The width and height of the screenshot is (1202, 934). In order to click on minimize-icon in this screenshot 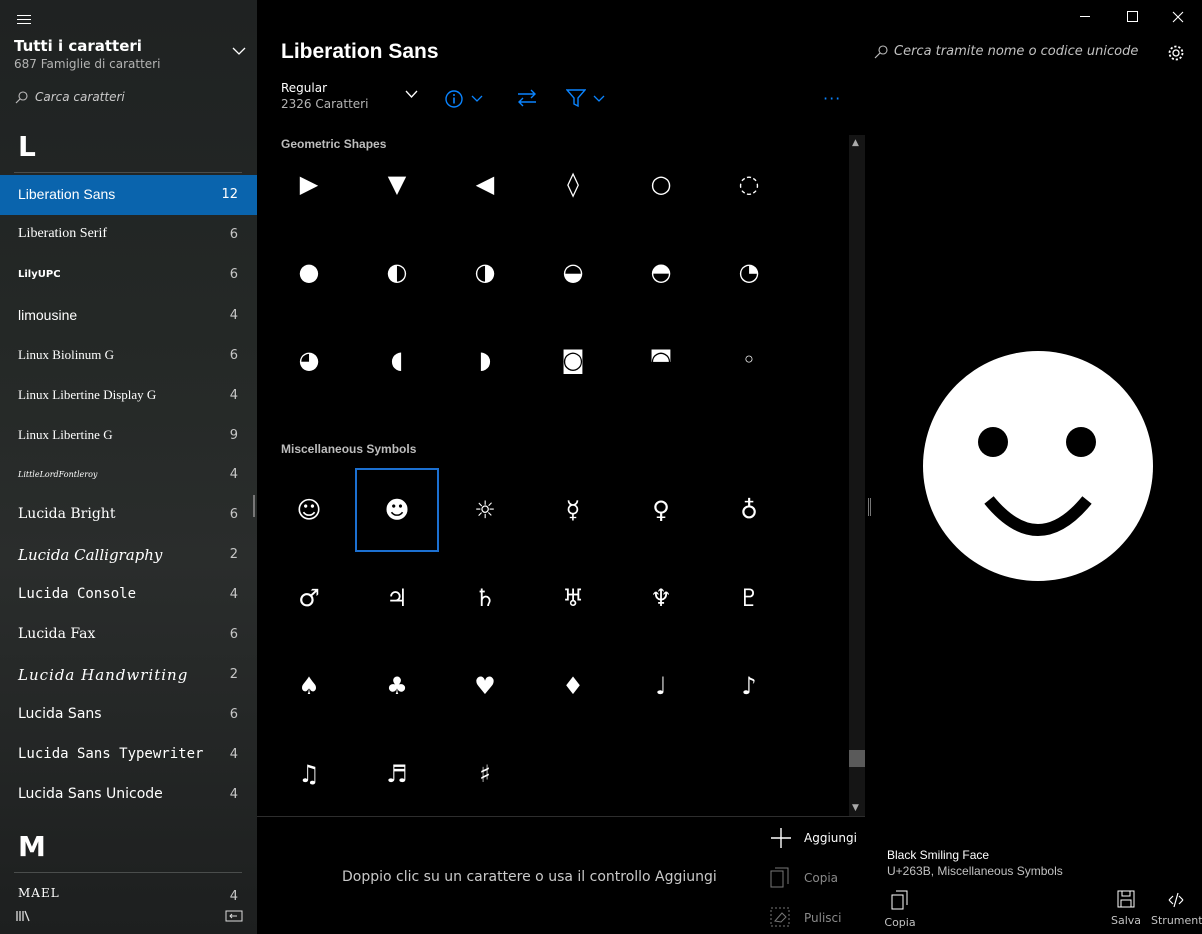, I will do `click(1085, 16)`.